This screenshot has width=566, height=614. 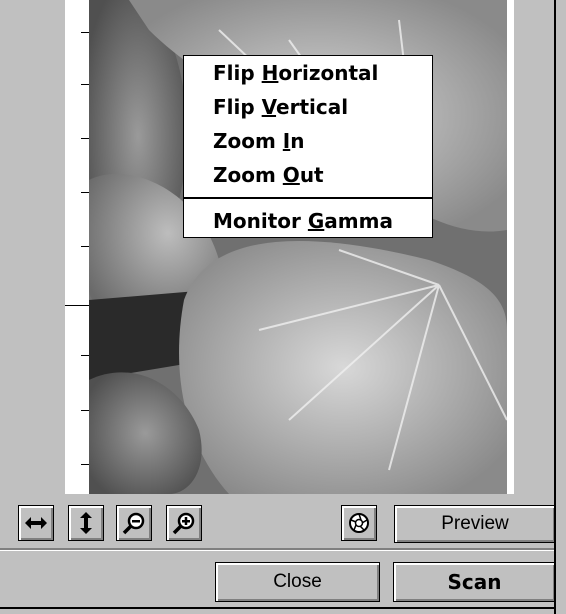 What do you see at coordinates (311, 175) in the screenshot?
I see `menu-item-text: ut` at bounding box center [311, 175].